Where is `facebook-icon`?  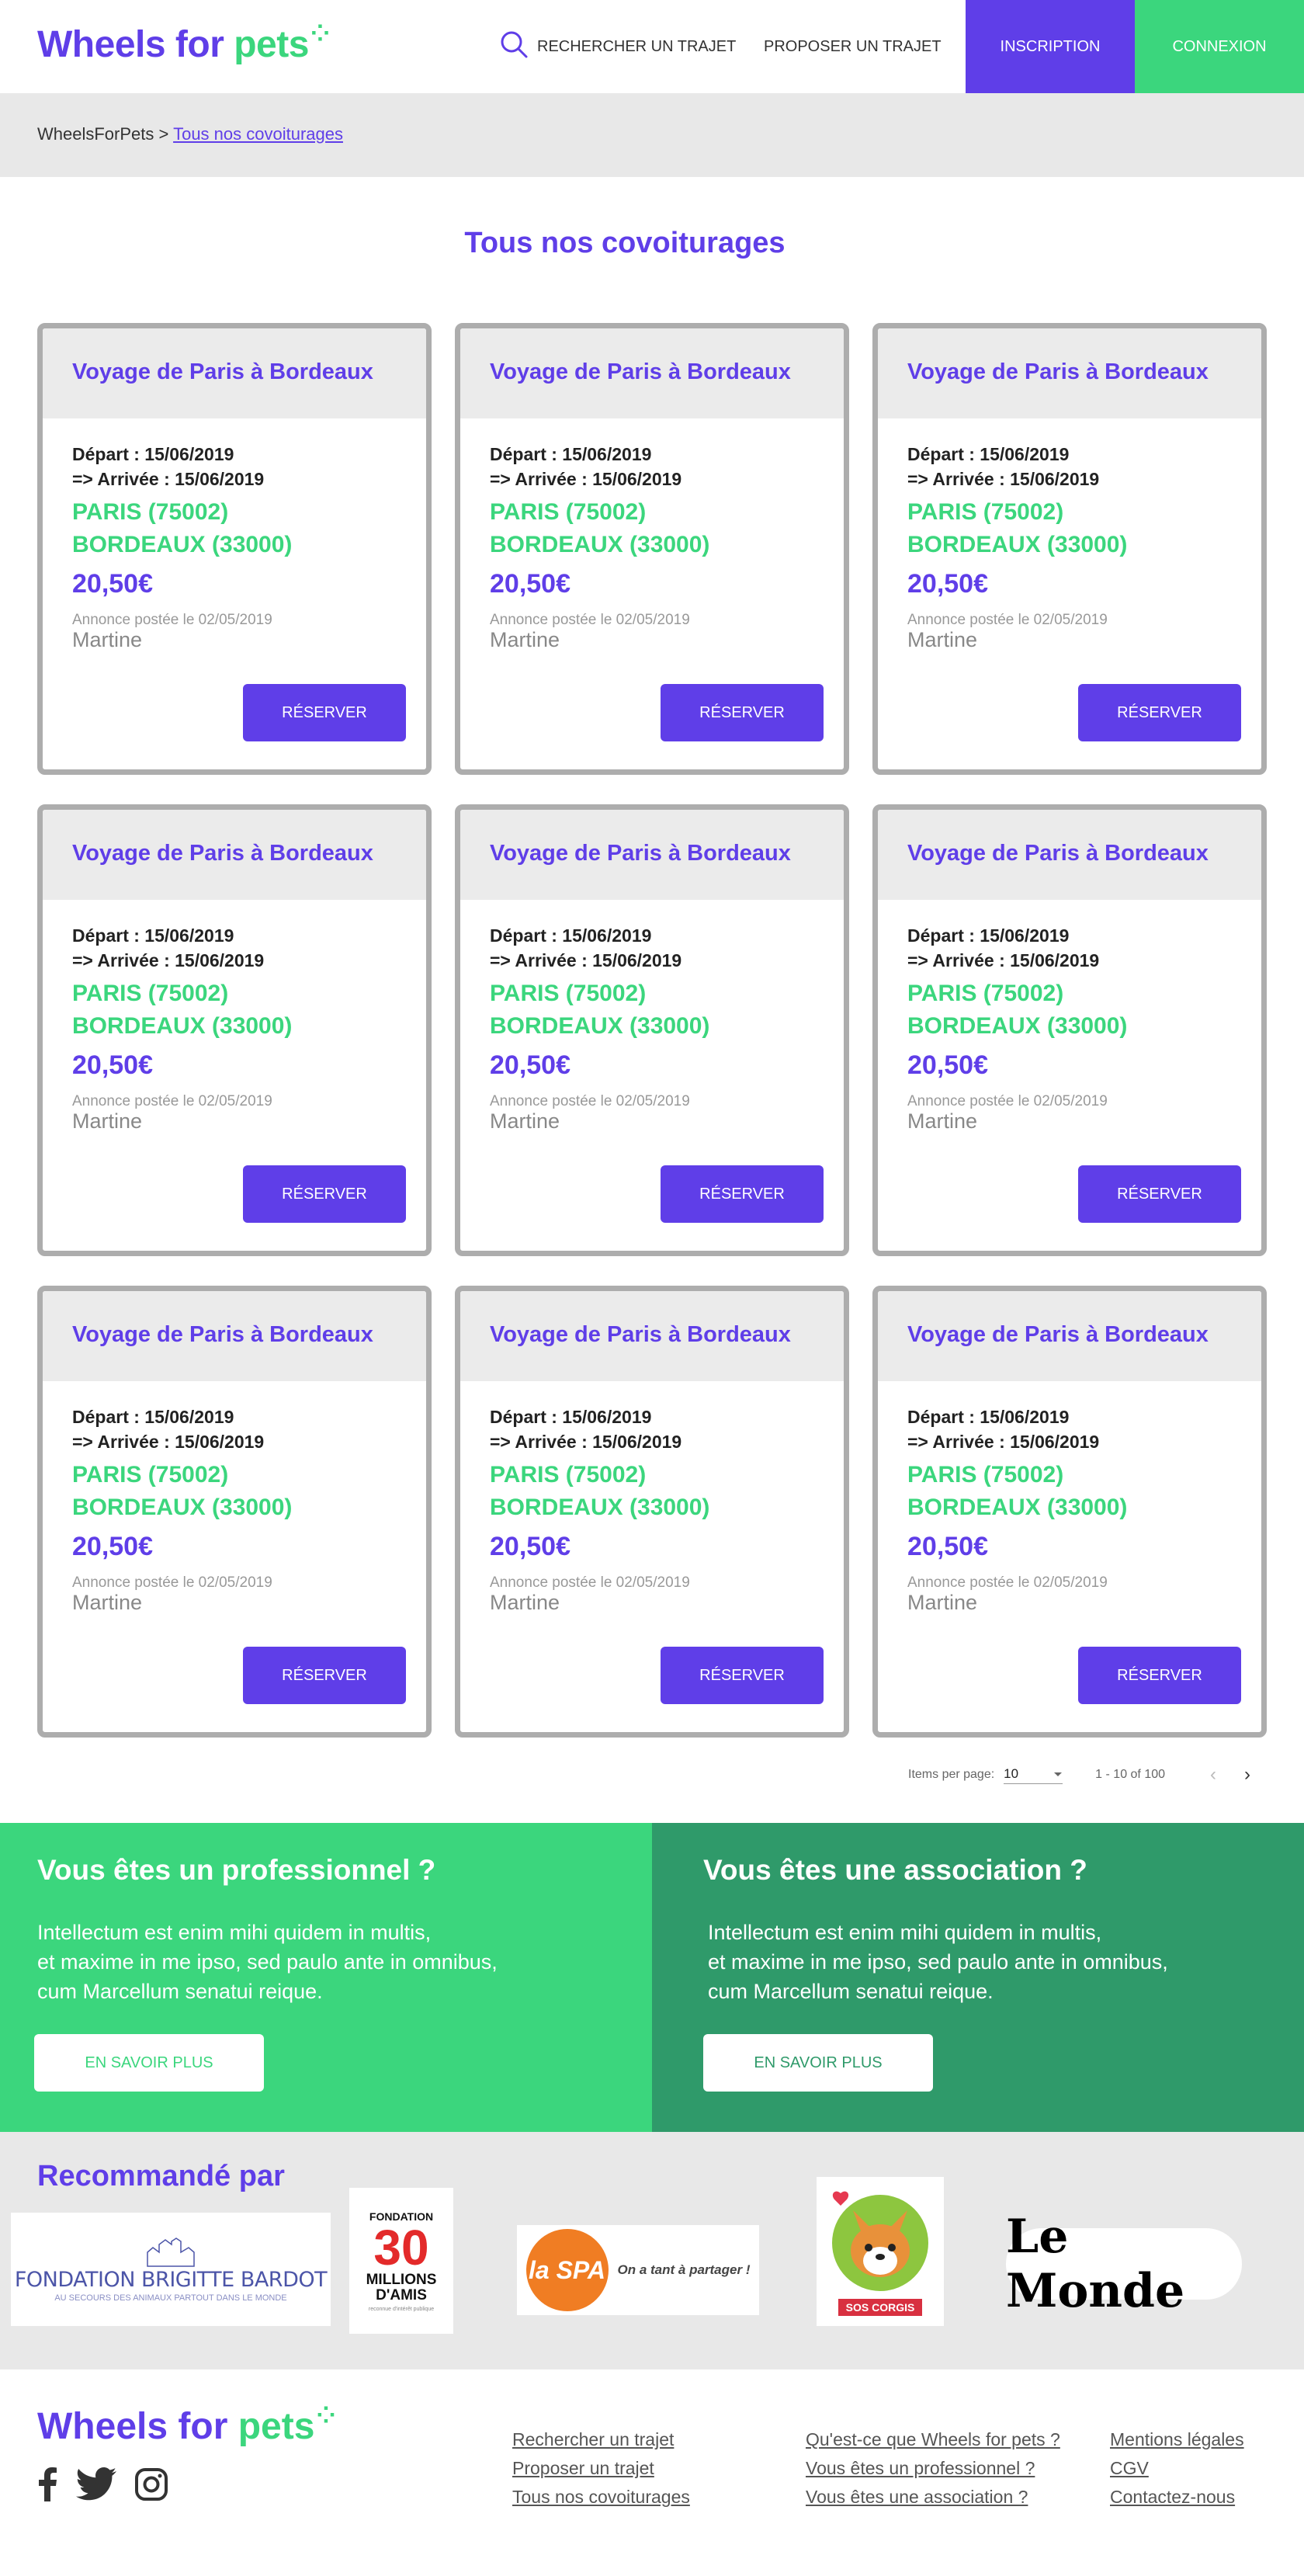 facebook-icon is located at coordinates (47, 2484).